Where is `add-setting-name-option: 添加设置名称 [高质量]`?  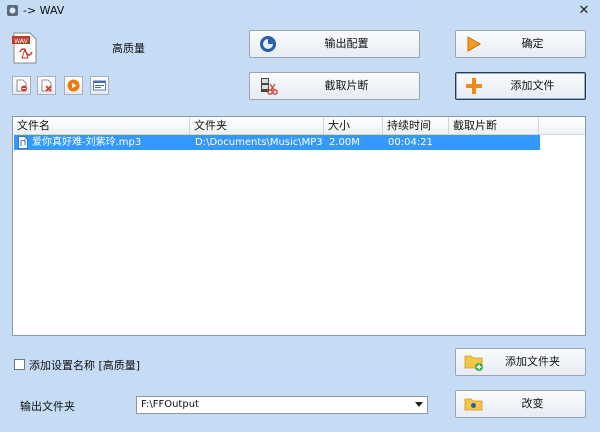
add-setting-name-option: 添加设置名称 [高质量] is located at coordinates (77, 365).